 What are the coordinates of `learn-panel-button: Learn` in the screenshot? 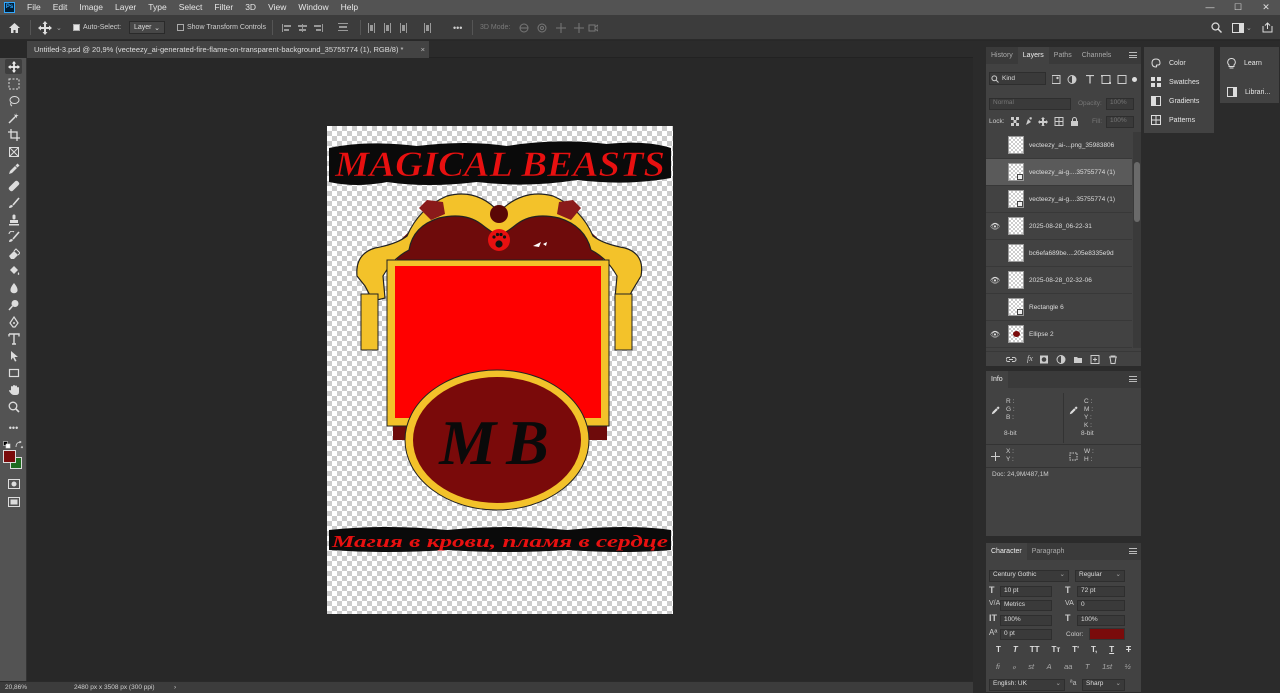 It's located at (1244, 63).